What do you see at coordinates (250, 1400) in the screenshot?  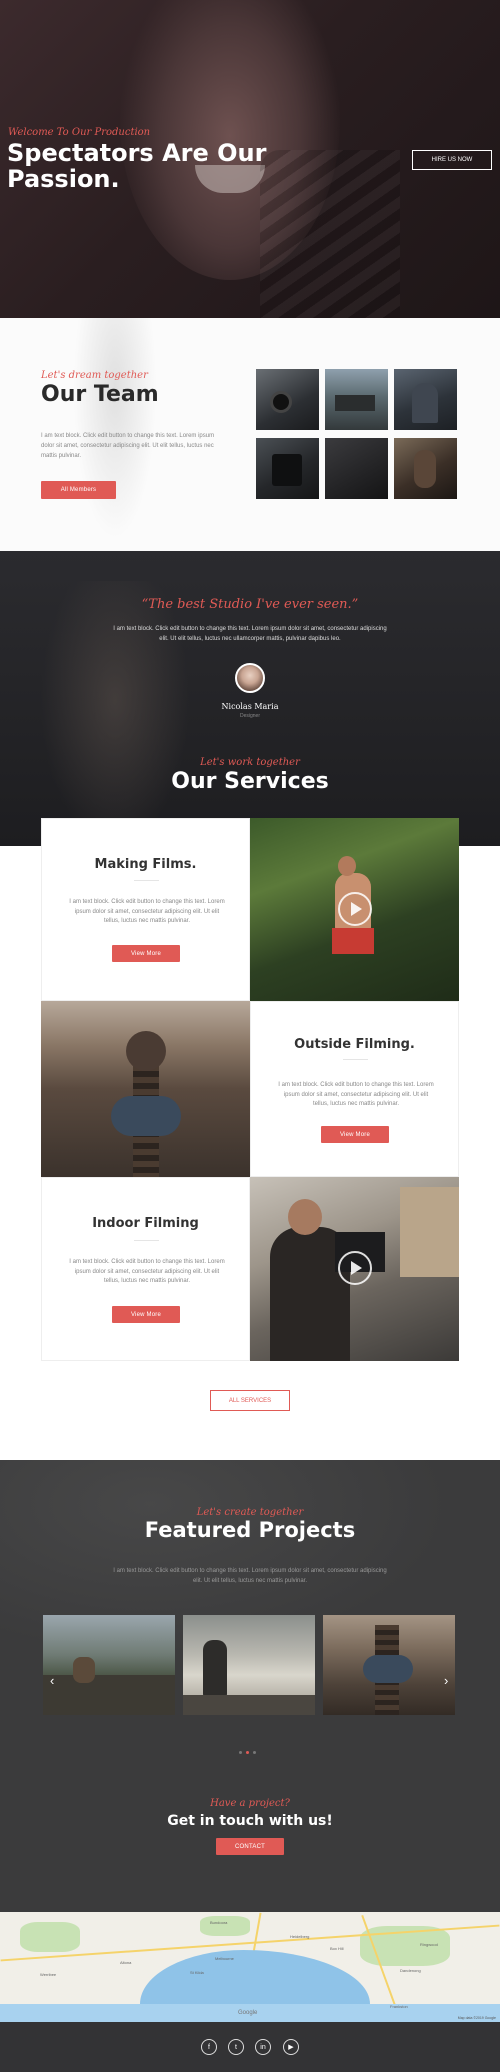 I see `all-services-button: ALL SERVICES` at bounding box center [250, 1400].